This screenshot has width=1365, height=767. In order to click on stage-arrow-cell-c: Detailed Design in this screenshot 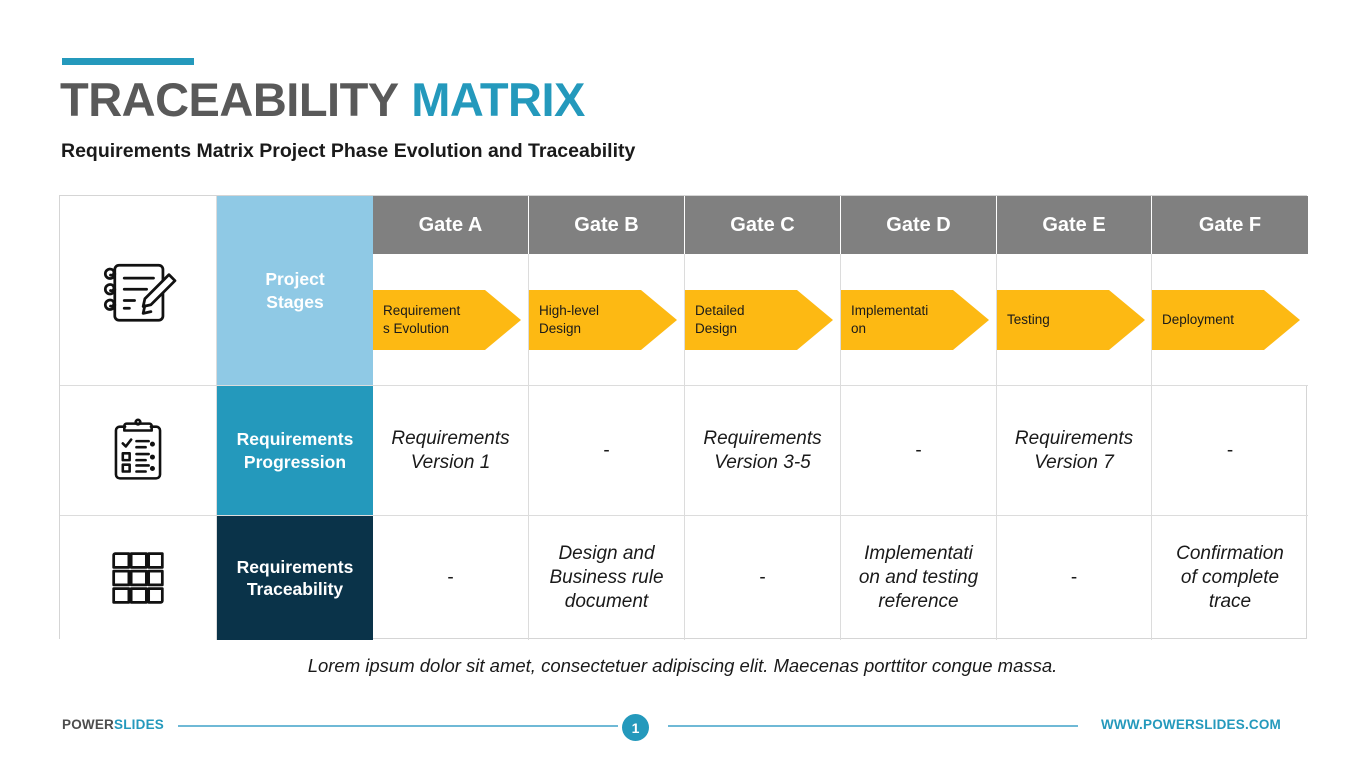, I will do `click(763, 320)`.